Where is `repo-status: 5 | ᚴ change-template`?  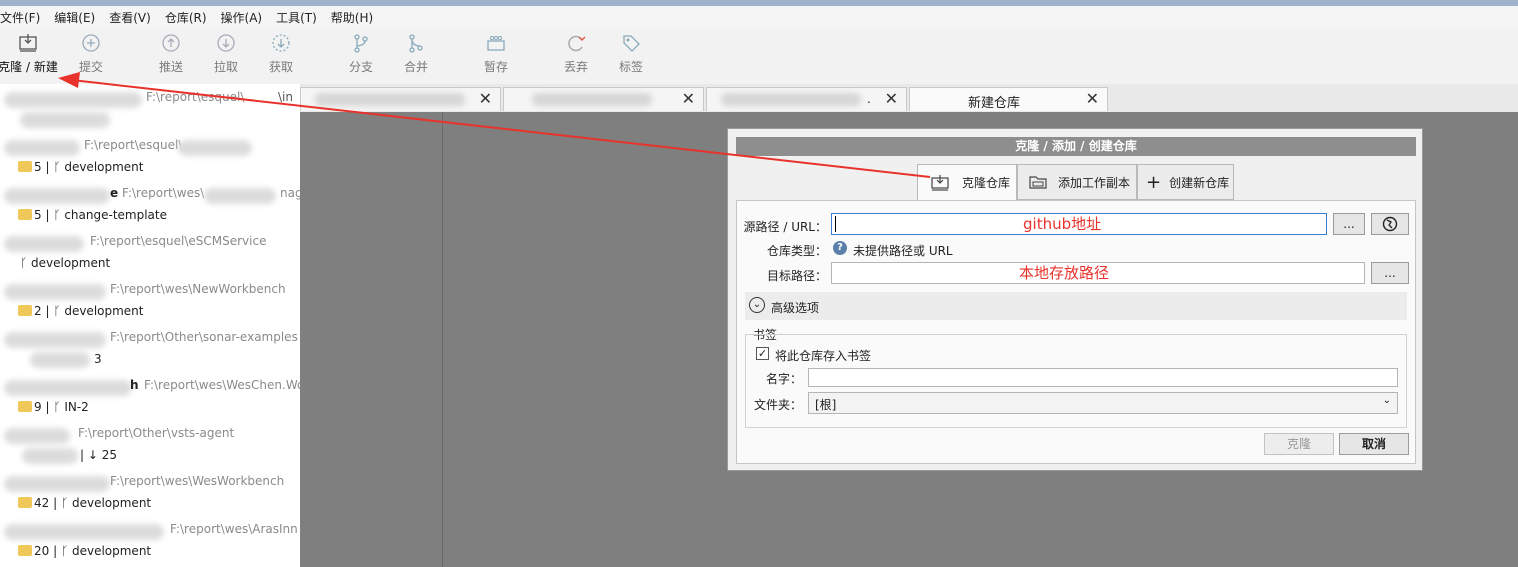
repo-status: 5 | ᚴ change-template is located at coordinates (92, 215).